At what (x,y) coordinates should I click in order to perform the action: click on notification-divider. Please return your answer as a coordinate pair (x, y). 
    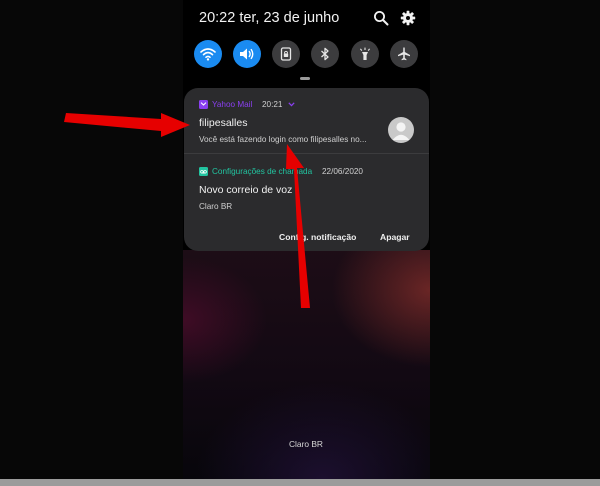
    Looking at the image, I should click on (306, 153).